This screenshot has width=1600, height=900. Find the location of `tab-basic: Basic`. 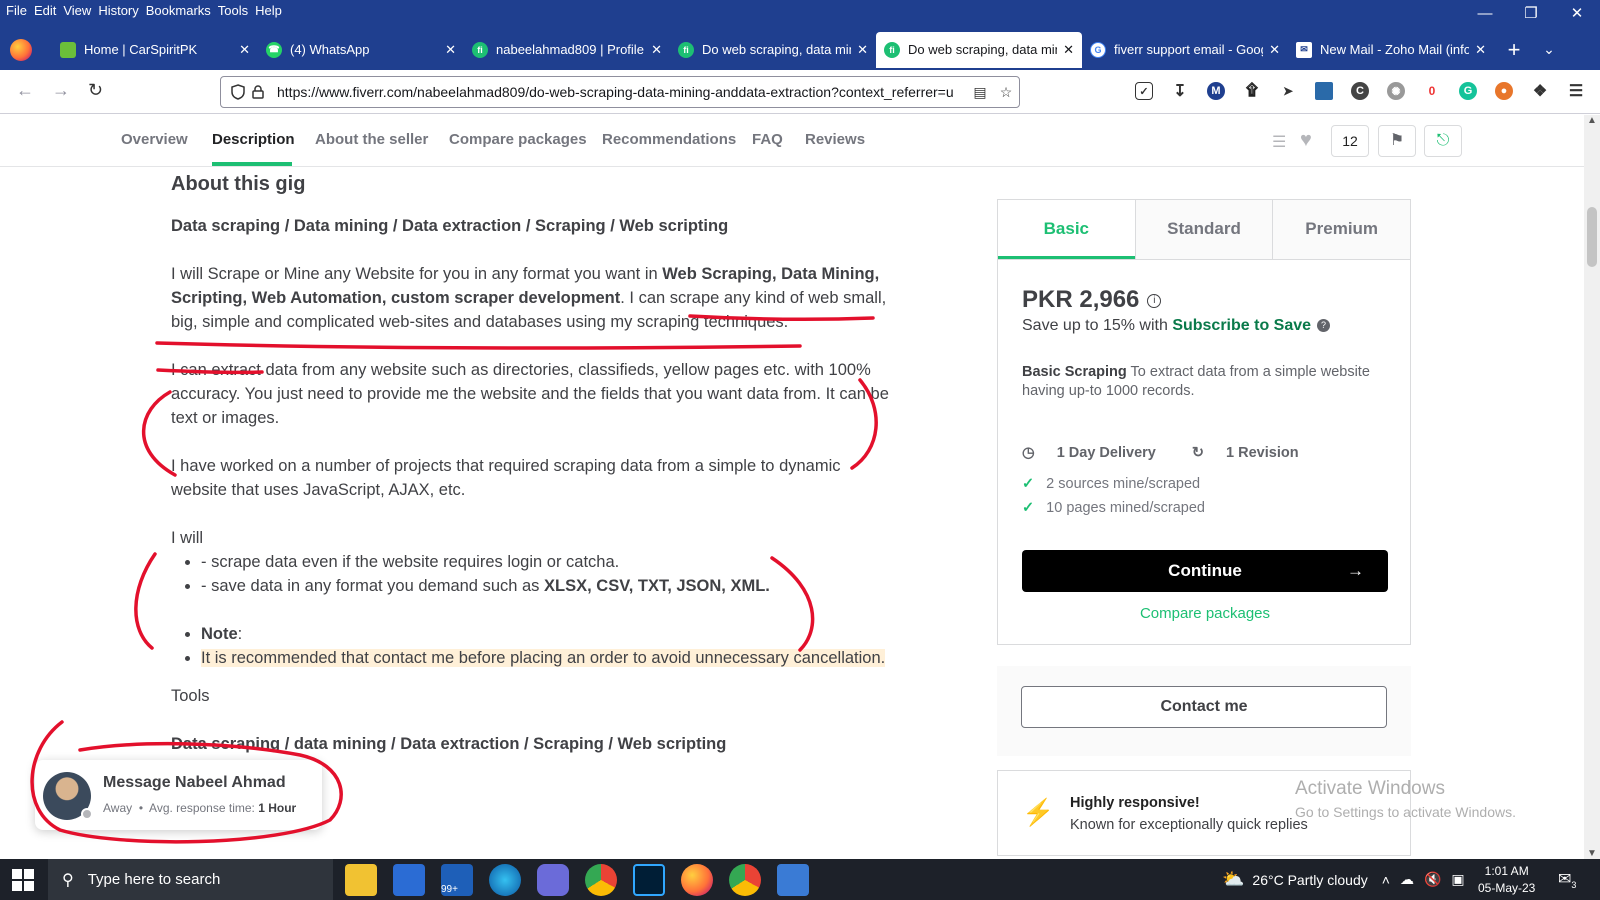

tab-basic: Basic is located at coordinates (1066, 229).